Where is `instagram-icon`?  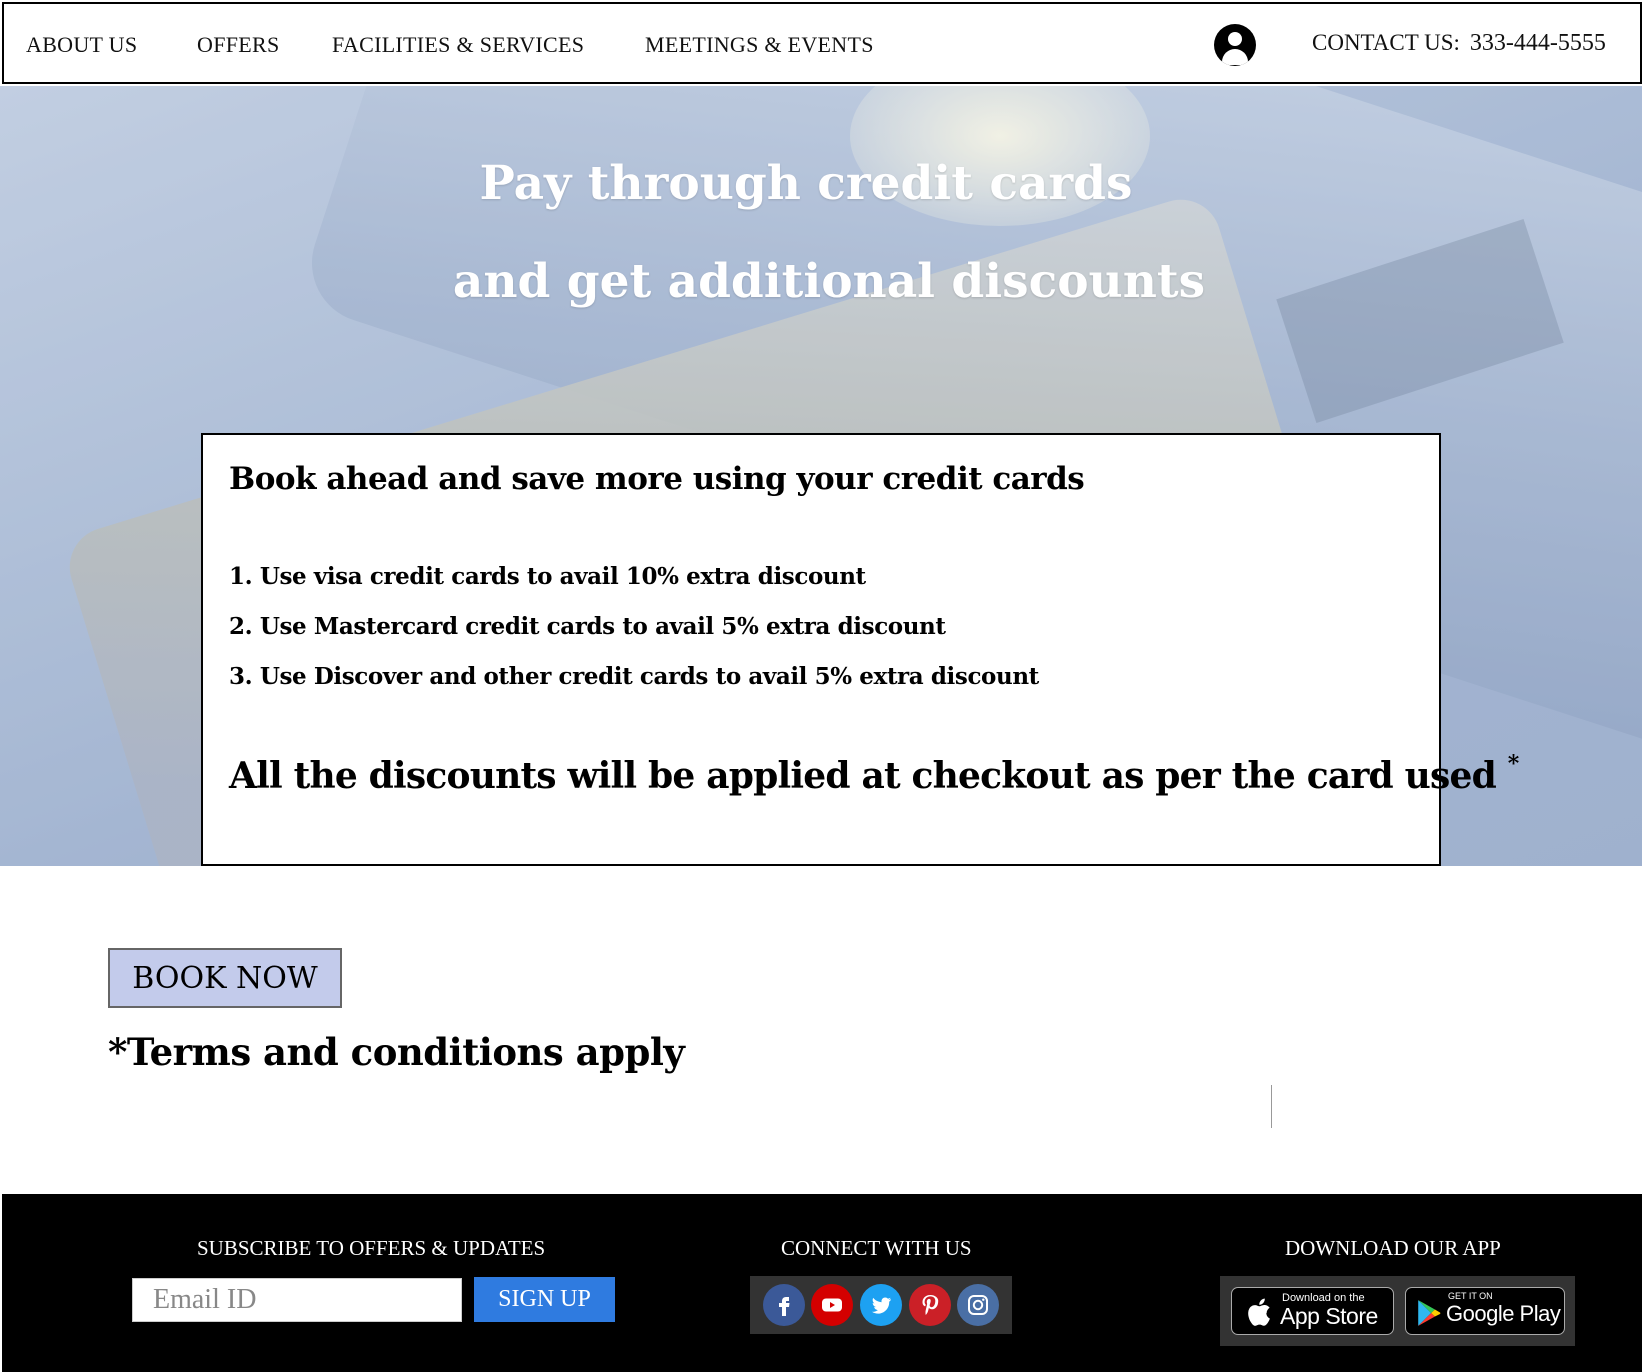
instagram-icon is located at coordinates (978, 1305).